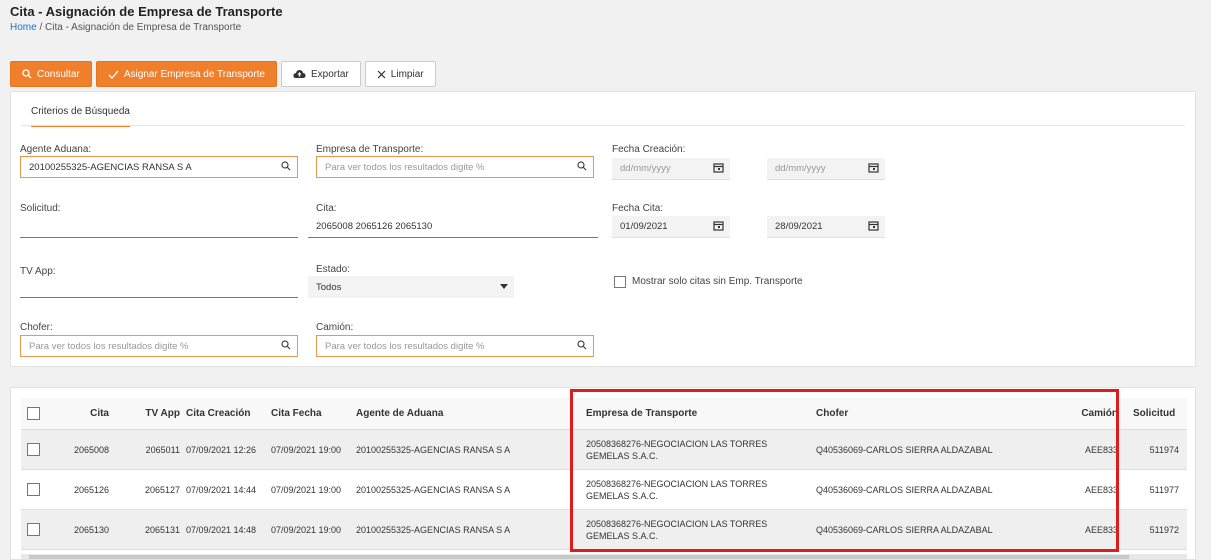 Image resolution: width=1211 pixels, height=560 pixels. I want to click on fecha-creacion-label: Fecha Creación:, so click(649, 149).